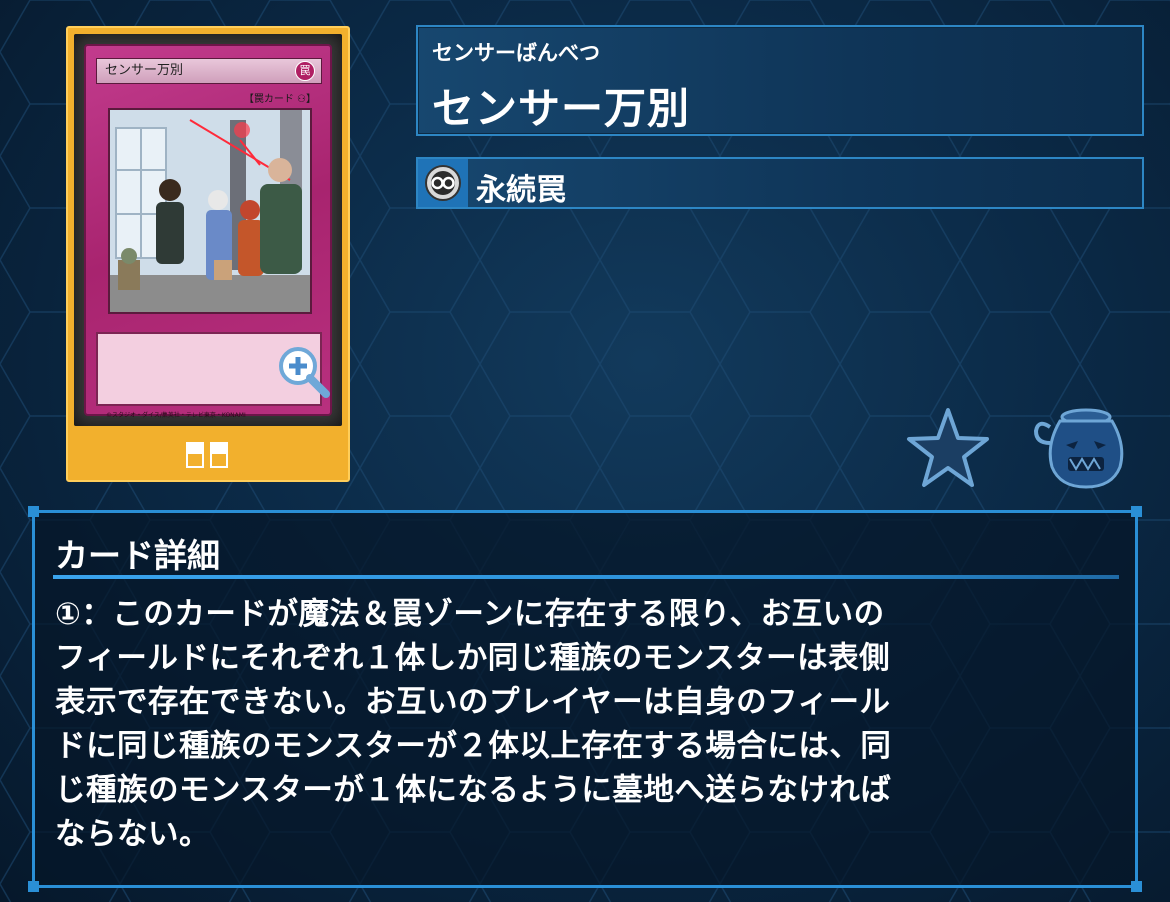 The height and width of the screenshot is (902, 1170). I want to click on card-artwork, so click(210, 211).